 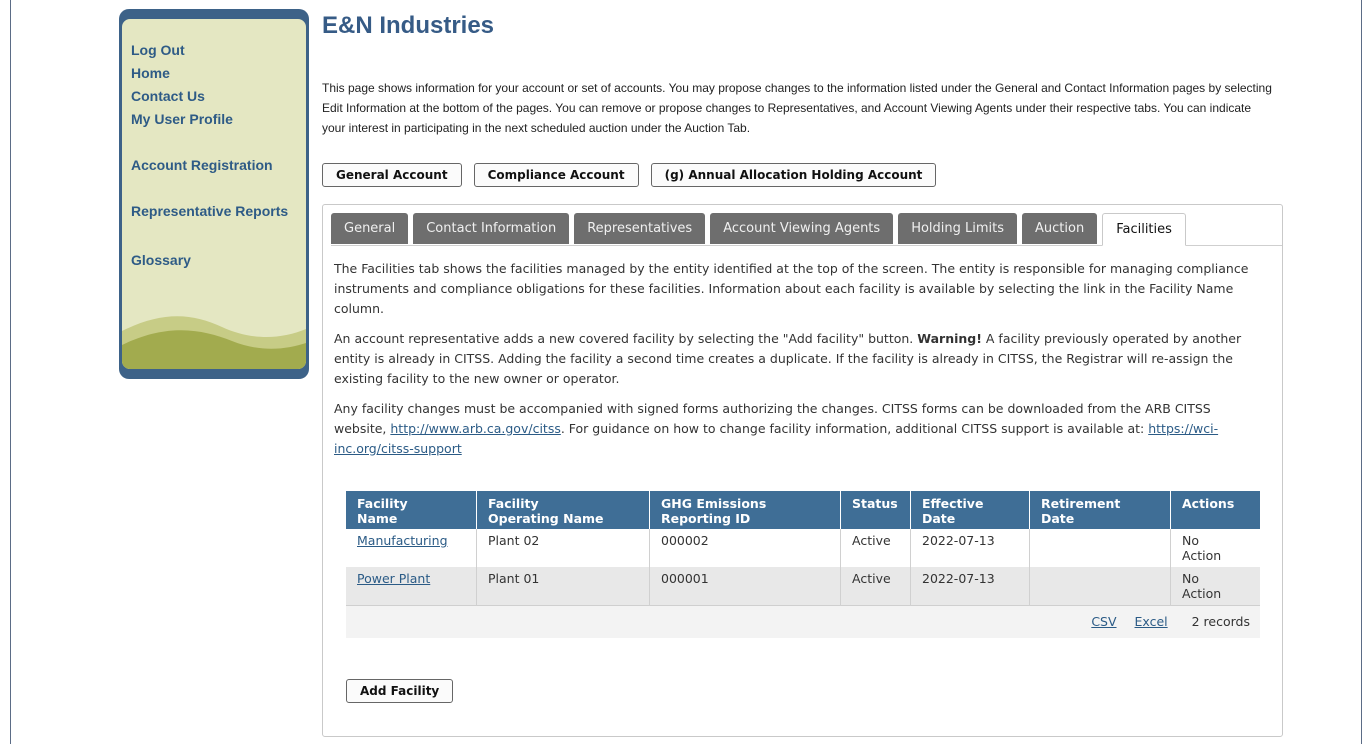 I want to click on col-facility-operating-name: Facility Operating Name, so click(x=563, y=510).